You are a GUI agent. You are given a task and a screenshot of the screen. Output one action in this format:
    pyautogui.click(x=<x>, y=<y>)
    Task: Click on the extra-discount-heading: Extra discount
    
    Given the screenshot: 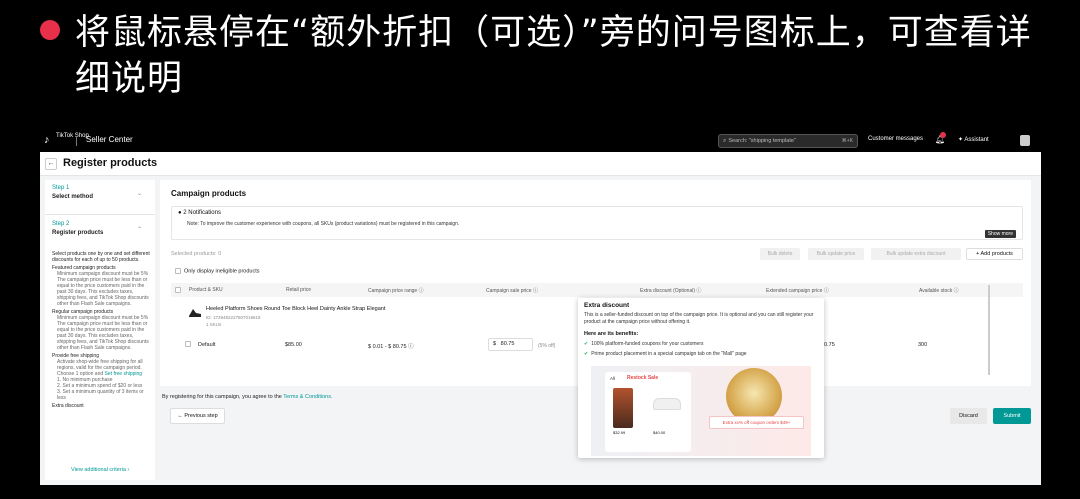 What is the action you would take?
    pyautogui.click(x=68, y=406)
    